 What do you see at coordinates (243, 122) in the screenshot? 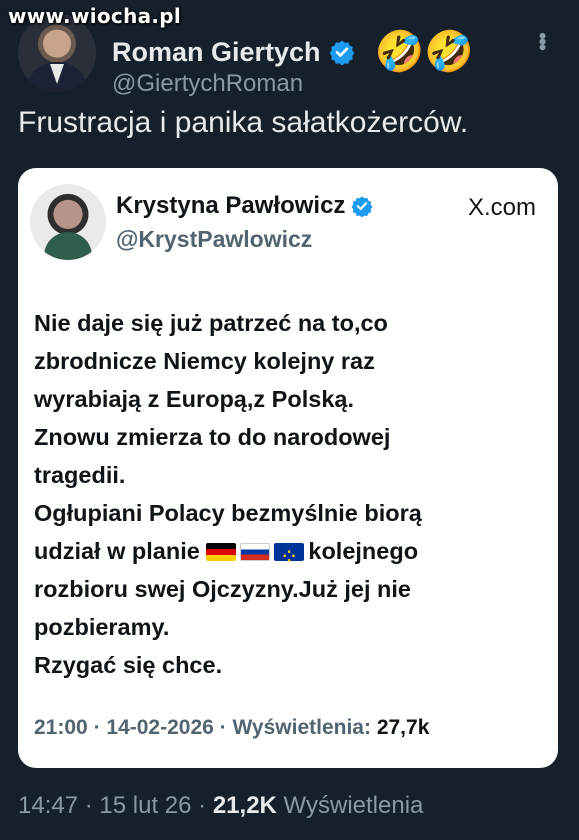
I see `post-text: Frustracja i panika sałatkożerców.` at bounding box center [243, 122].